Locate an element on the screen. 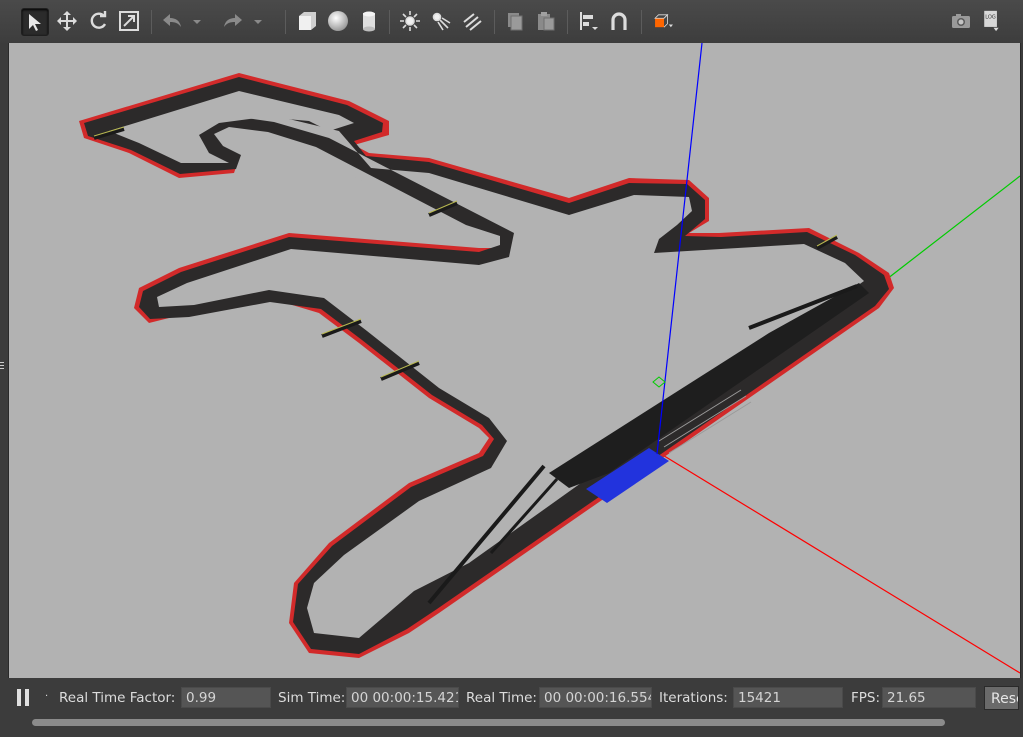 The height and width of the screenshot is (737, 1023). view-angle-button is located at coordinates (664, 21).